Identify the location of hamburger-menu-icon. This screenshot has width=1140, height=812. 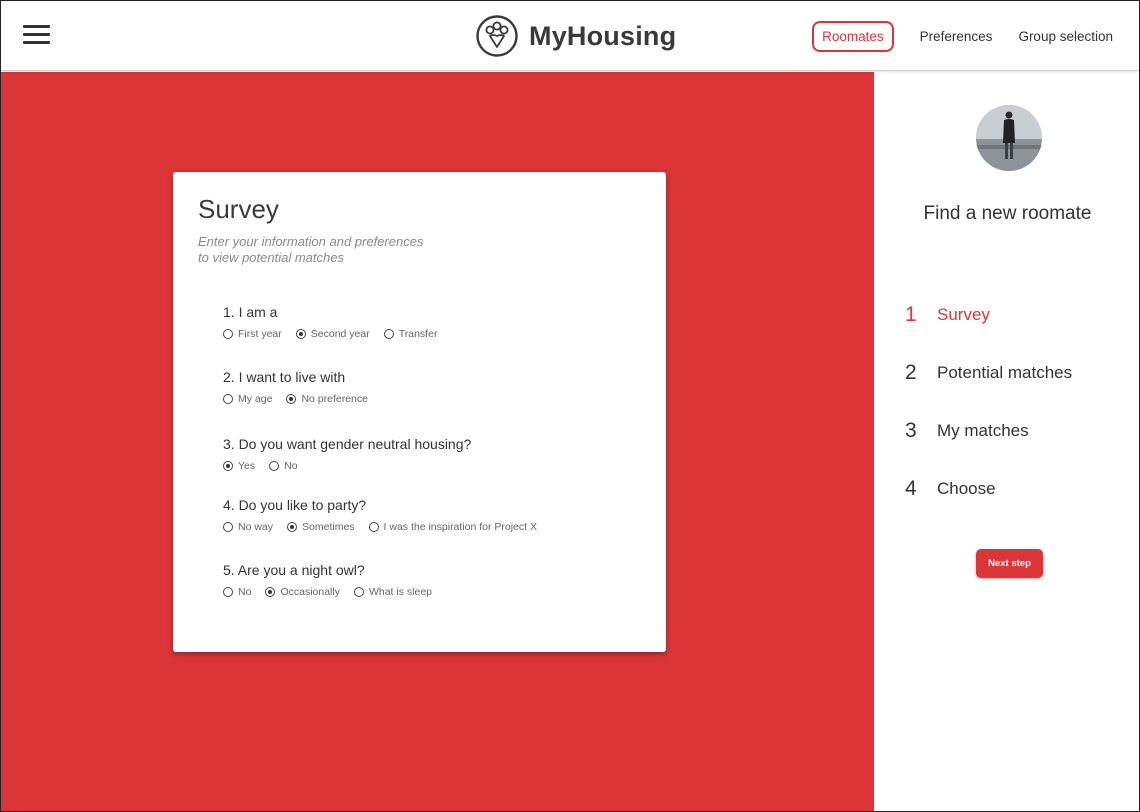
(36, 35).